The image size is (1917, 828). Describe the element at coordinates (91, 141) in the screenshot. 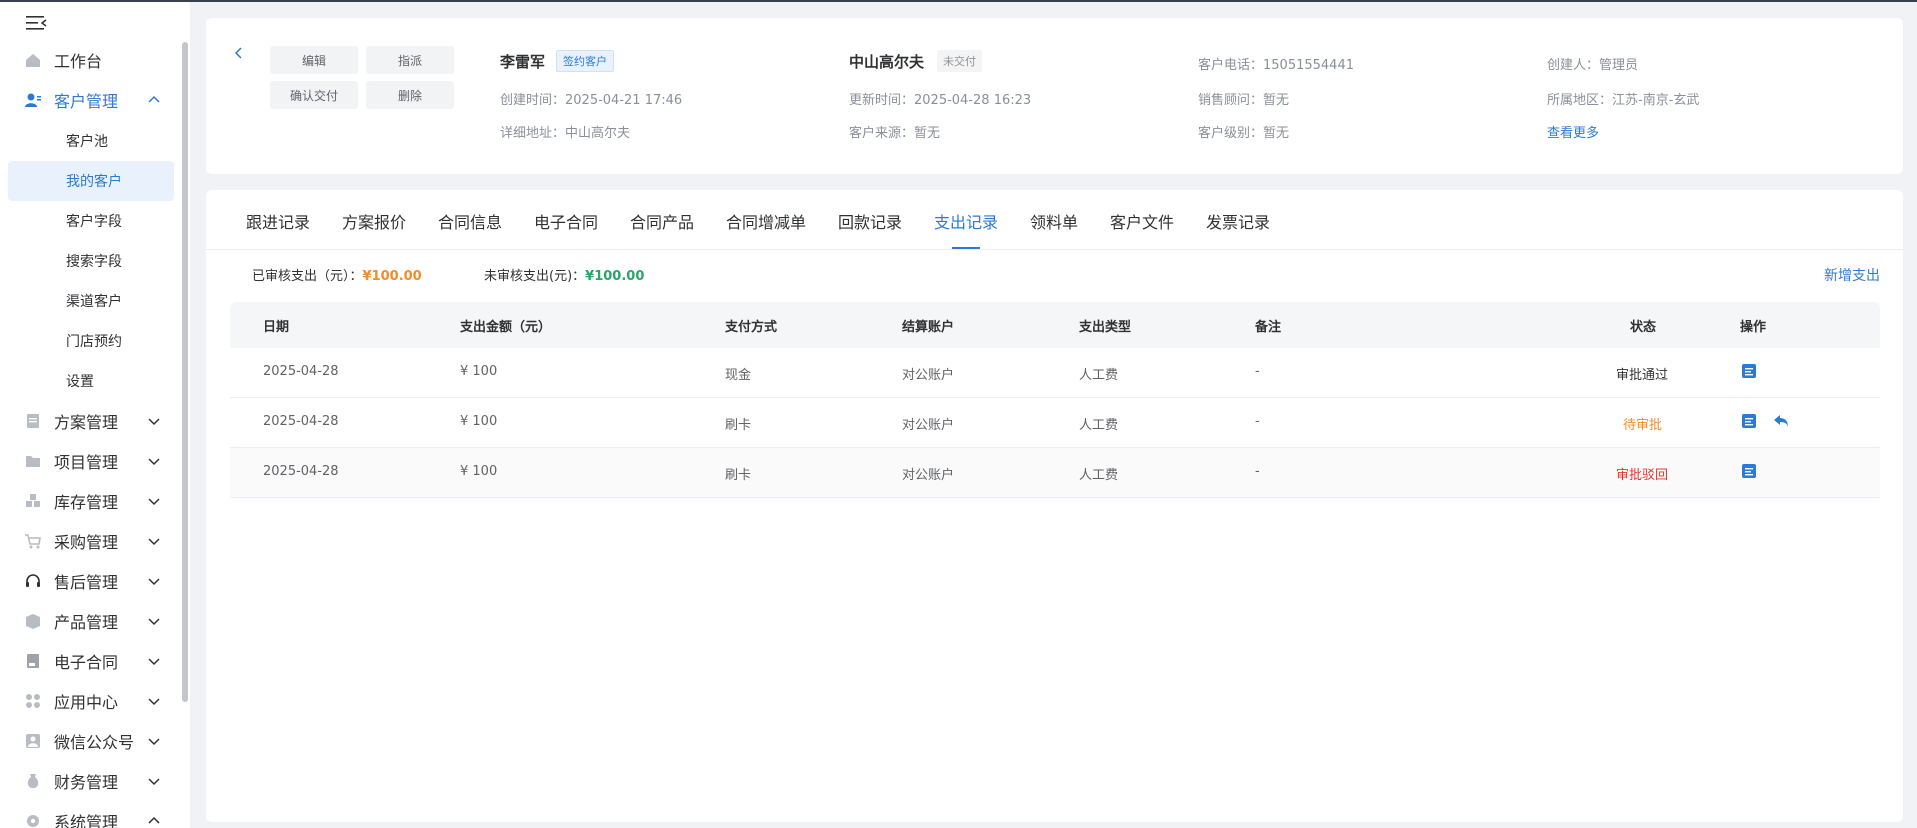

I see `submenu-customer-pool: 客户池` at that location.